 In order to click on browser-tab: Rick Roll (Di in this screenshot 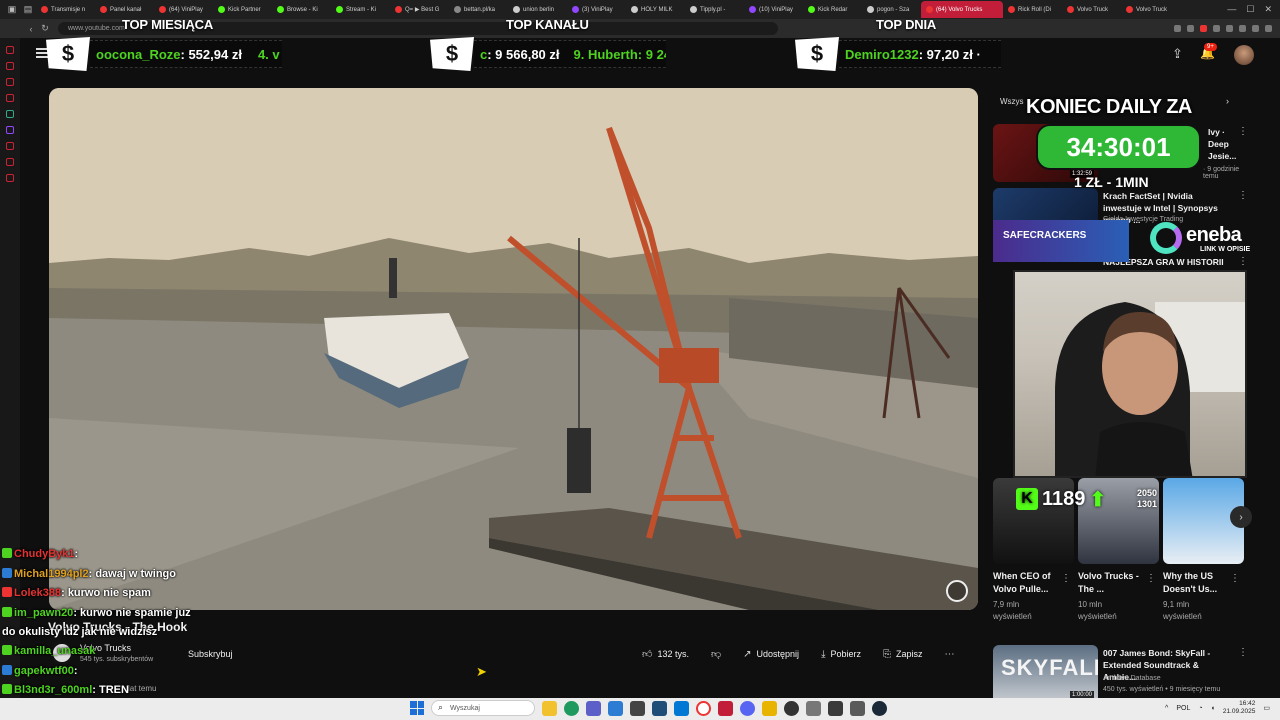, I will do `click(1032, 9)`.